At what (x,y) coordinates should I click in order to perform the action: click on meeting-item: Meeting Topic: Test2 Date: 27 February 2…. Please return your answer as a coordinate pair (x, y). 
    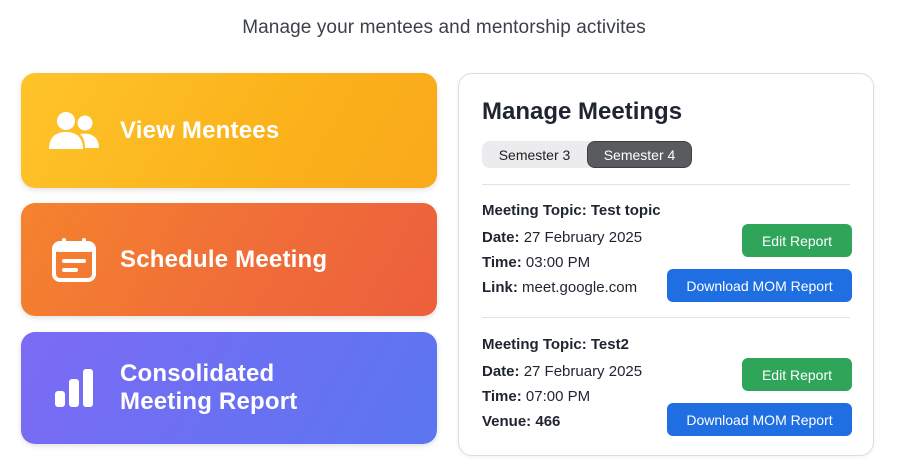
    Looking at the image, I should click on (667, 391).